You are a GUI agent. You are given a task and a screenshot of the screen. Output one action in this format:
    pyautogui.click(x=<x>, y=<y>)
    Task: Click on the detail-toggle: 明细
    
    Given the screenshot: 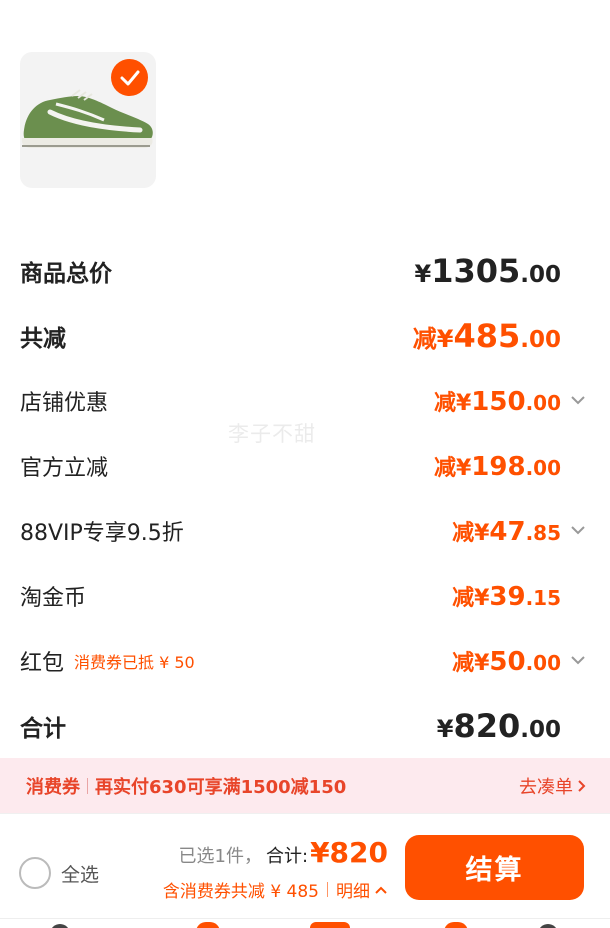 What is the action you would take?
    pyautogui.click(x=362, y=889)
    